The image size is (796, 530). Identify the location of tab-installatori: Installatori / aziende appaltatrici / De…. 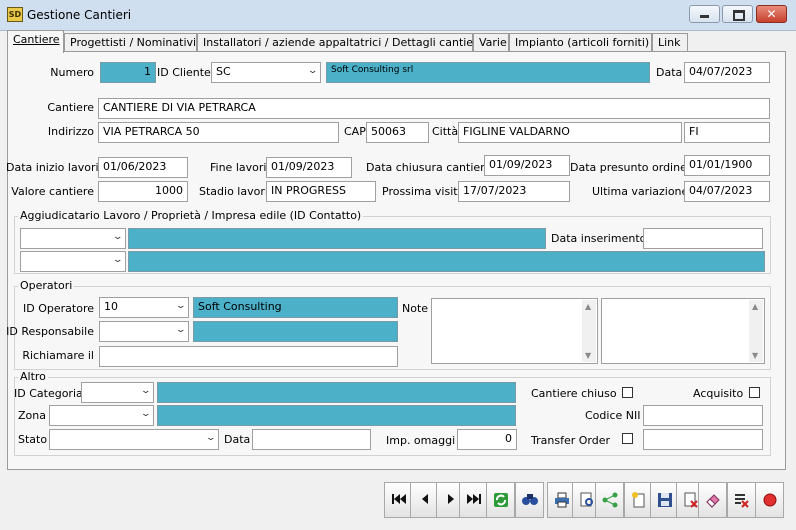
(340, 42).